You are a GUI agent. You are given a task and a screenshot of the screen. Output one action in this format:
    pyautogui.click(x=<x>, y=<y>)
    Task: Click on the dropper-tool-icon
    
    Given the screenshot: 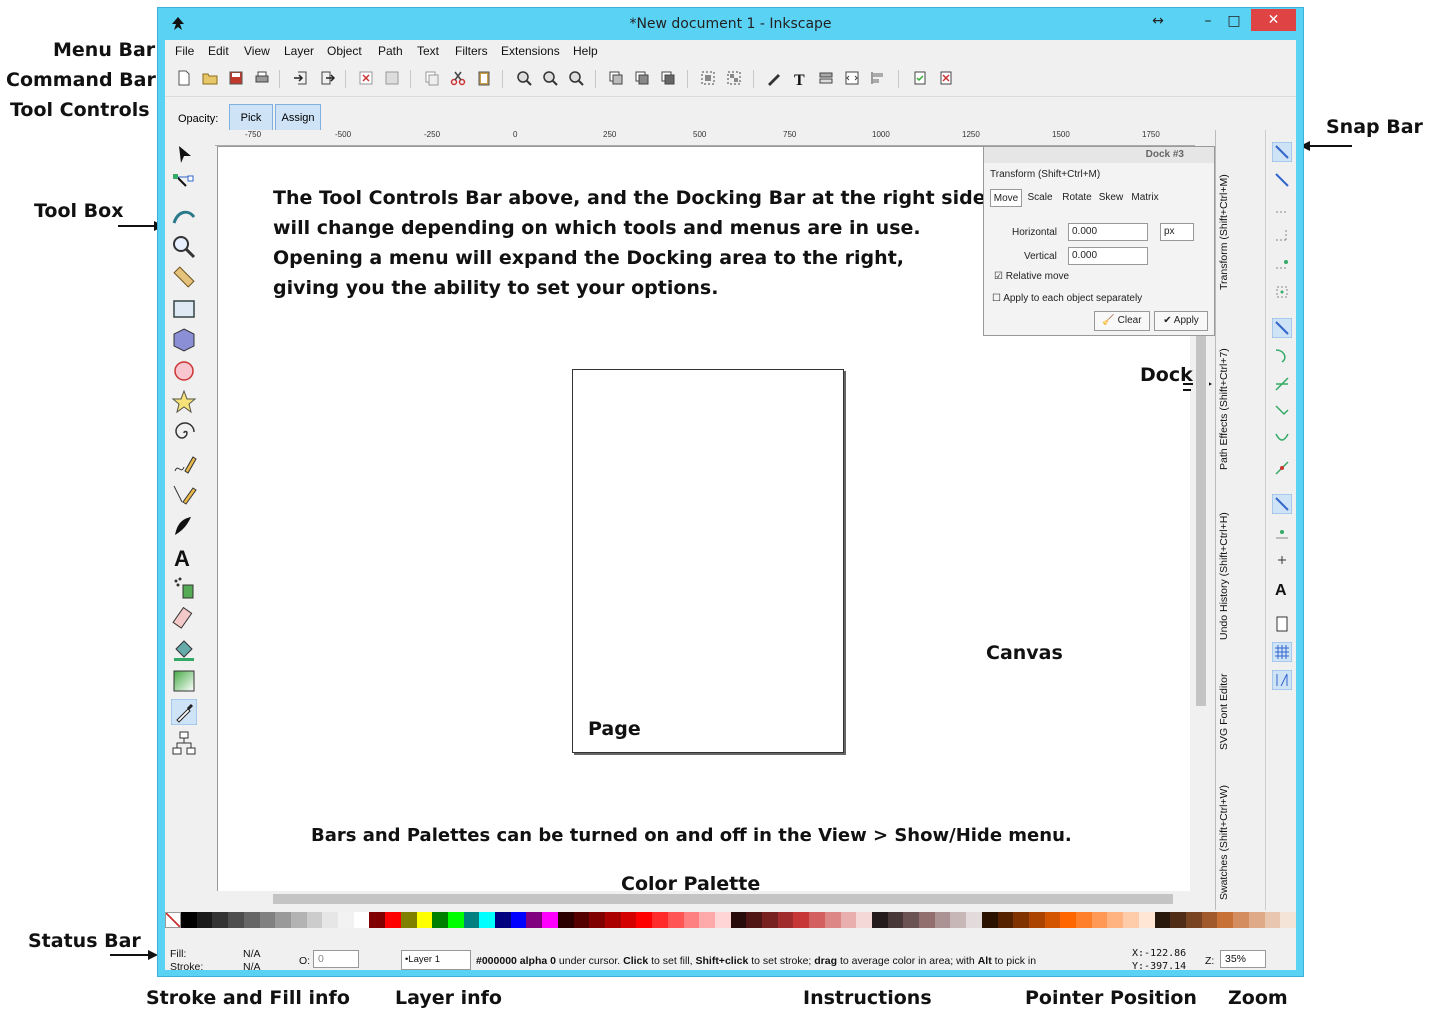 What is the action you would take?
    pyautogui.click(x=184, y=712)
    